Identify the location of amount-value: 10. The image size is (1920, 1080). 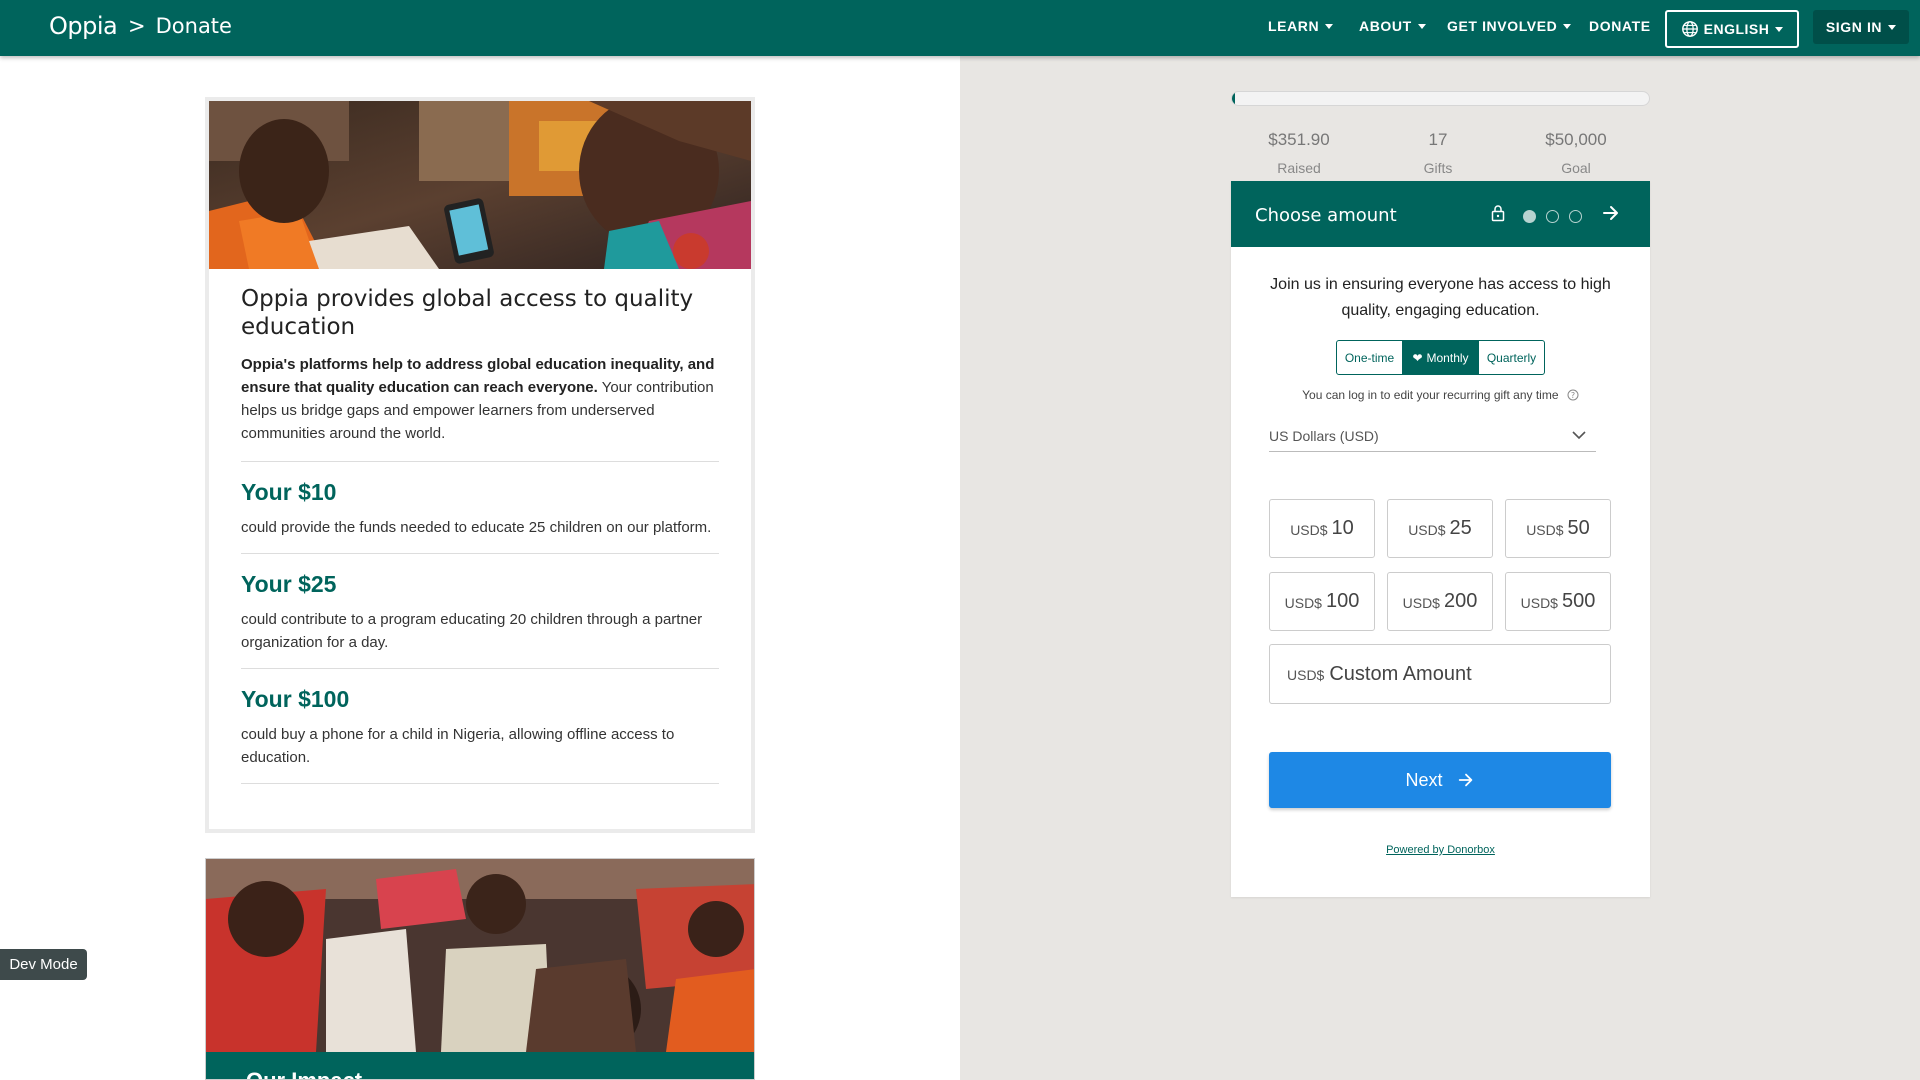
(1342, 528).